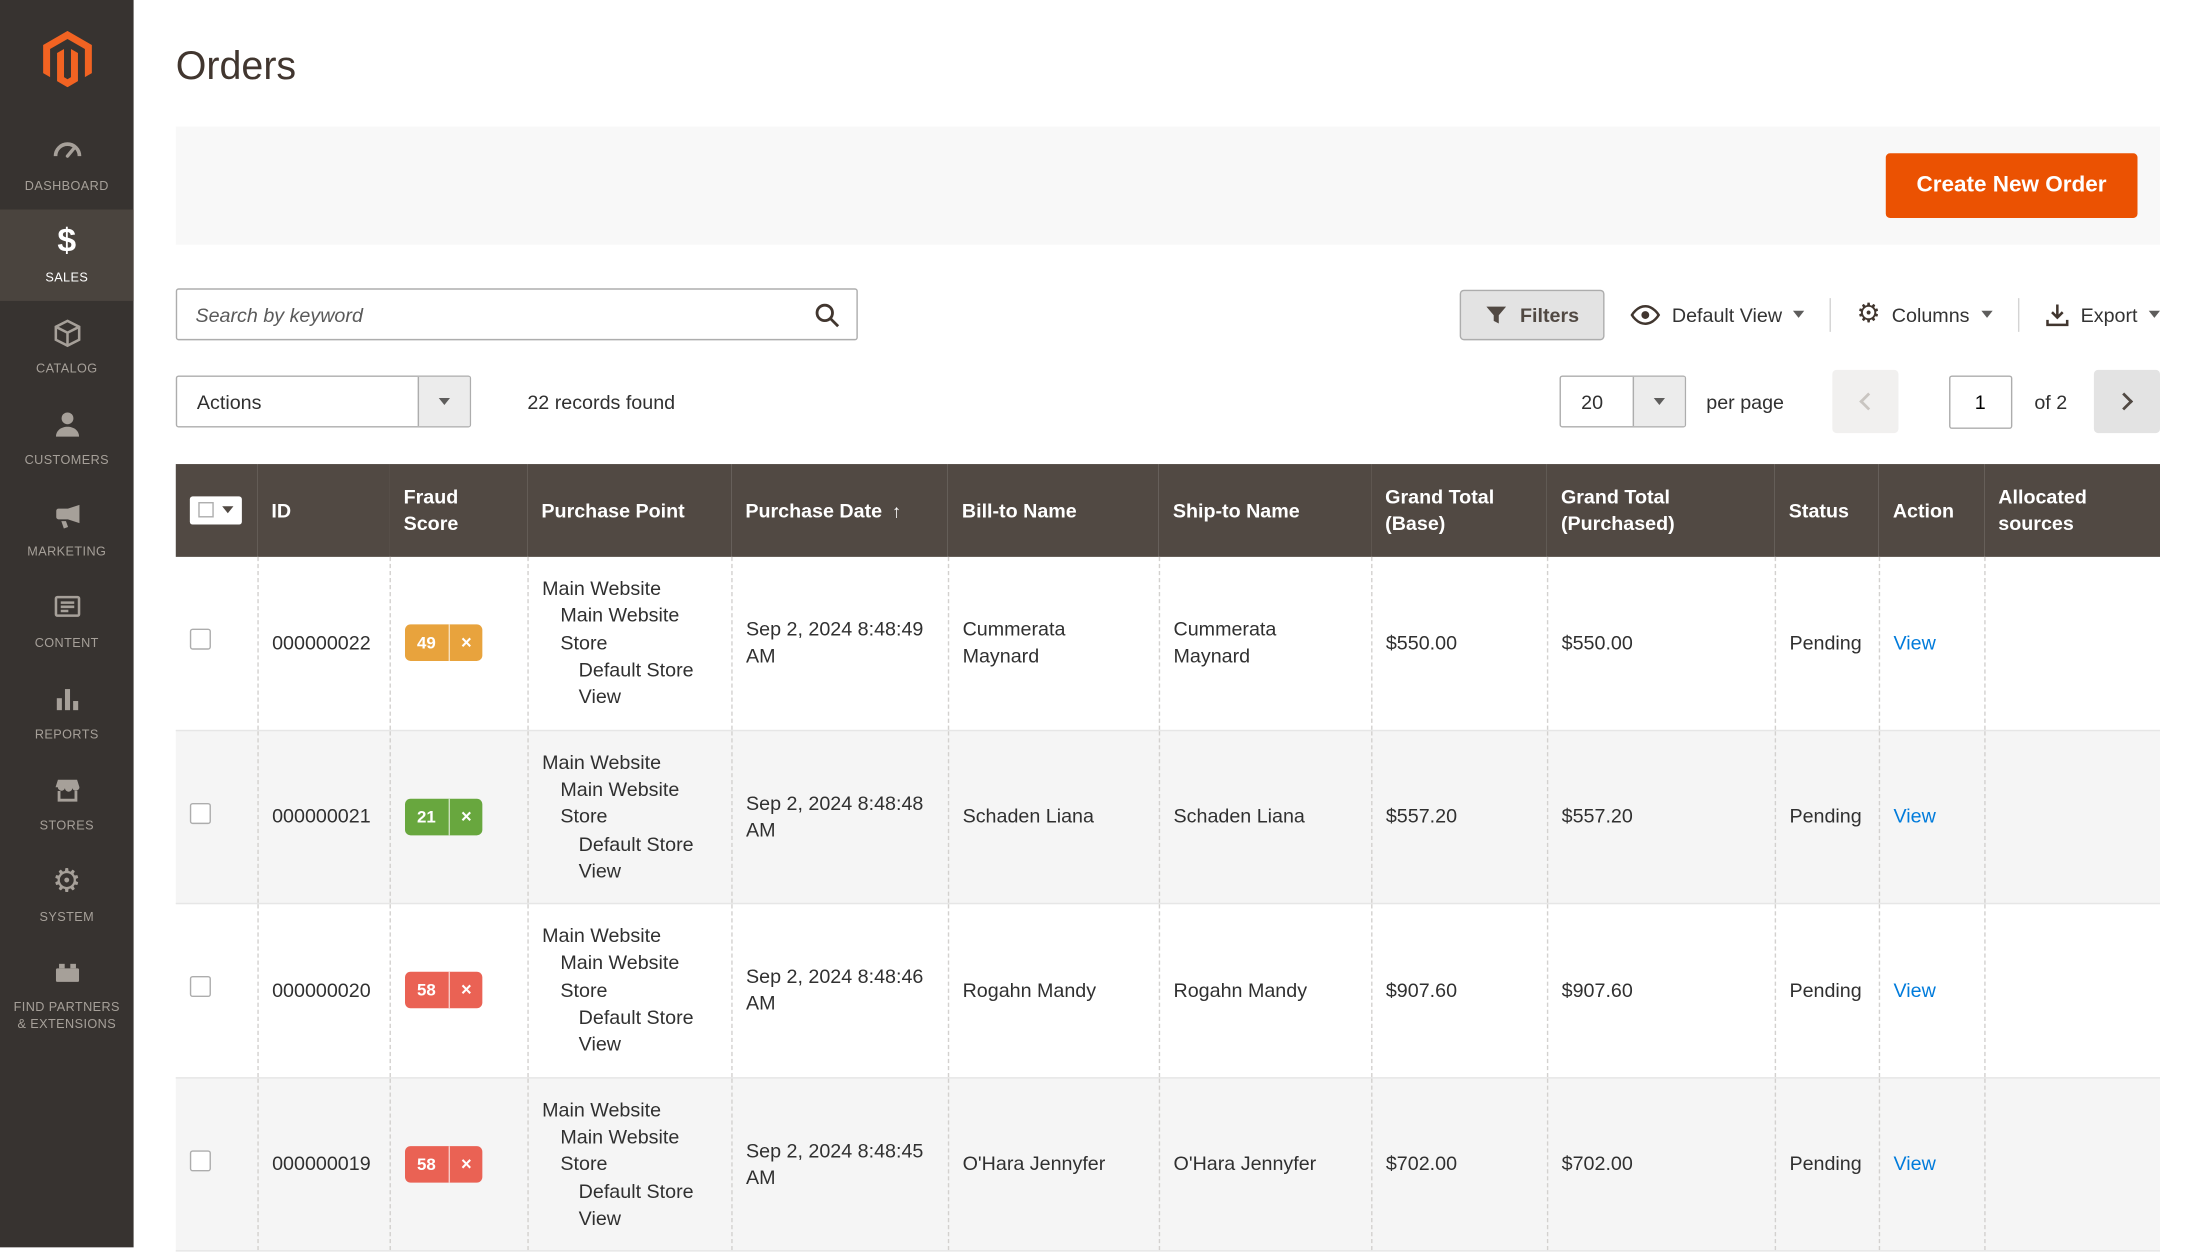  I want to click on export-button: Export, so click(2102, 314).